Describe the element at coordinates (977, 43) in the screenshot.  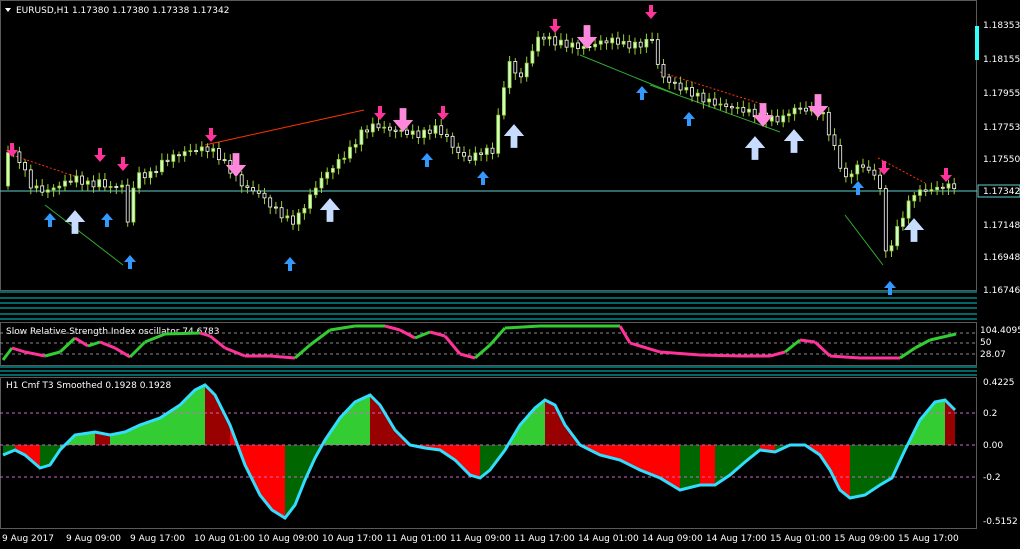
I see `scroll-marker-icon` at that location.